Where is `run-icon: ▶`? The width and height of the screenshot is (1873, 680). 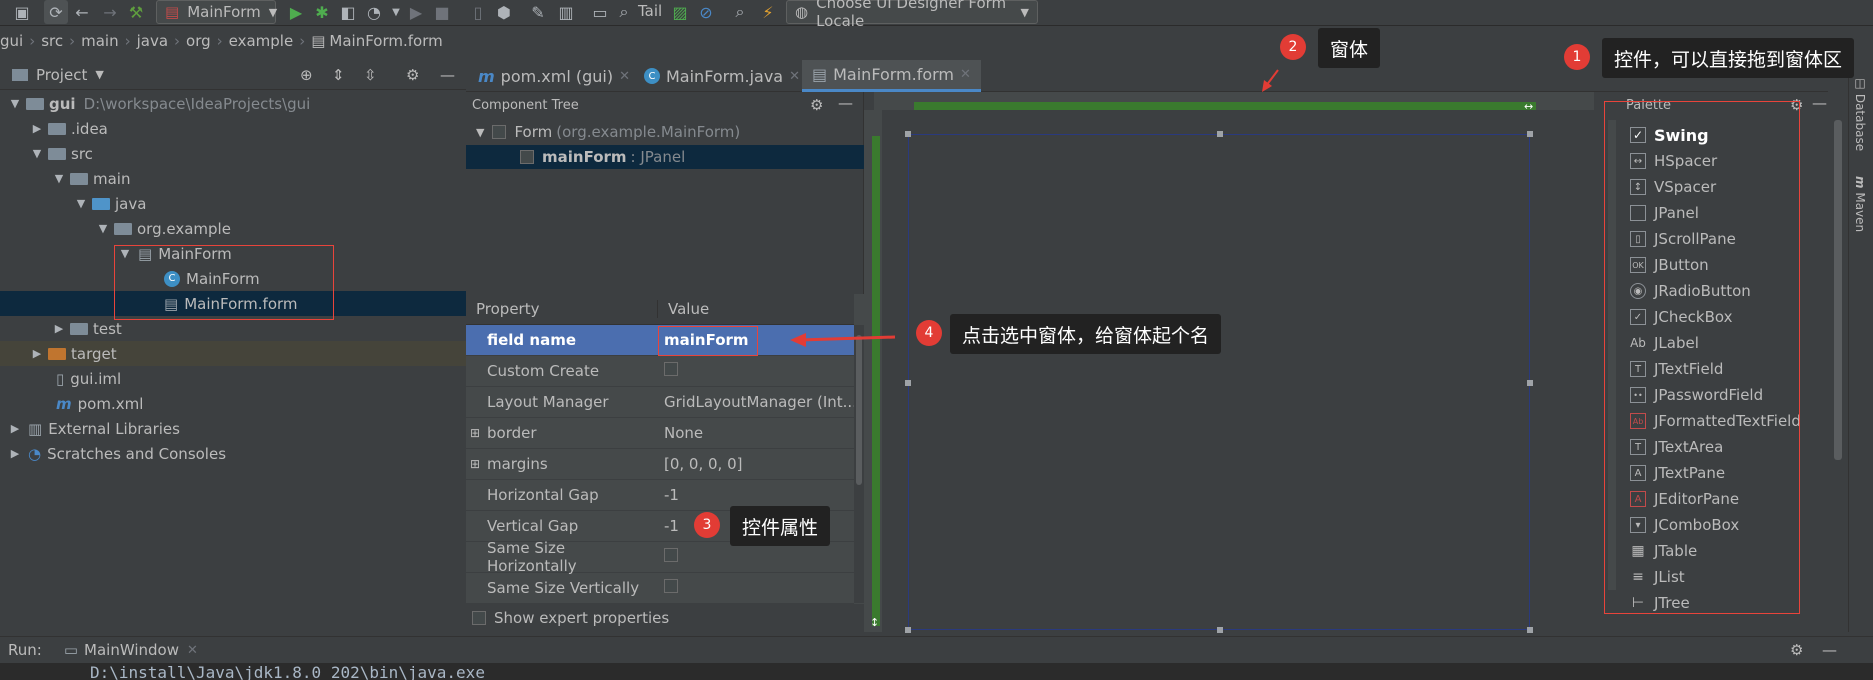 run-icon: ▶ is located at coordinates (296, 12).